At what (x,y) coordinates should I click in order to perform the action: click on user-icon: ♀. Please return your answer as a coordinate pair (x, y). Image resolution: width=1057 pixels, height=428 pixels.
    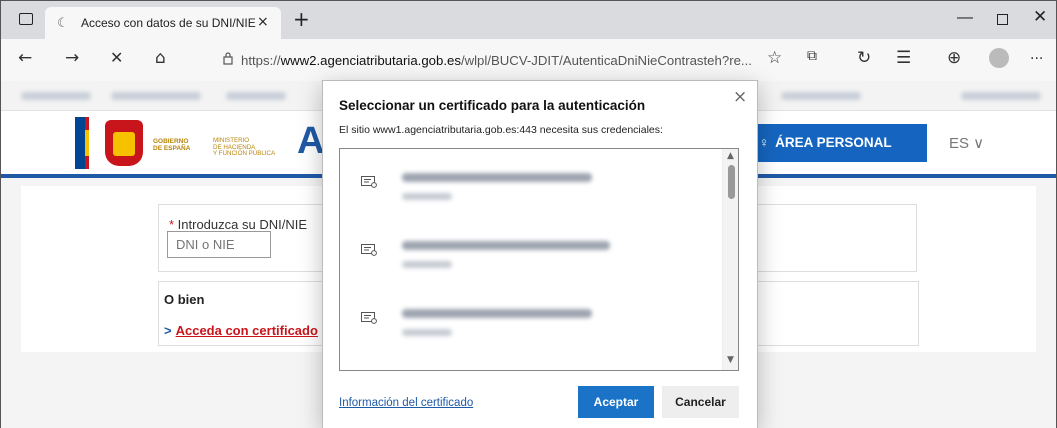
    Looking at the image, I should click on (764, 142).